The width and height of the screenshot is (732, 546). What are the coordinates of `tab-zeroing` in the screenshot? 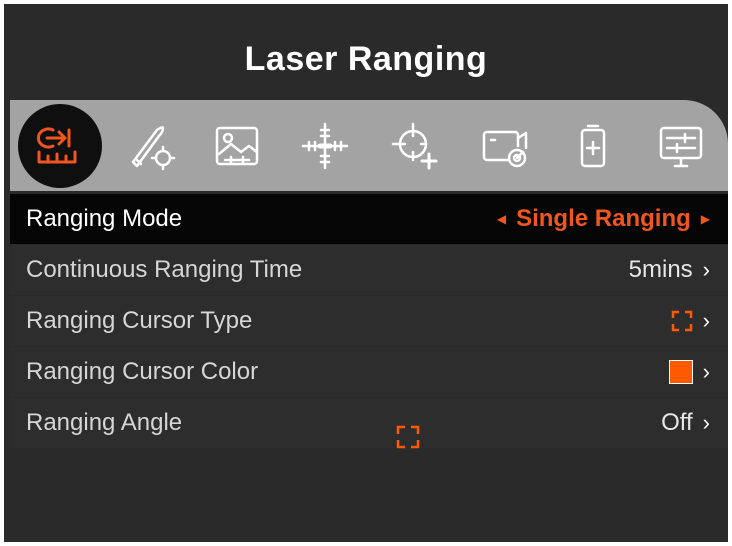 It's located at (415, 145).